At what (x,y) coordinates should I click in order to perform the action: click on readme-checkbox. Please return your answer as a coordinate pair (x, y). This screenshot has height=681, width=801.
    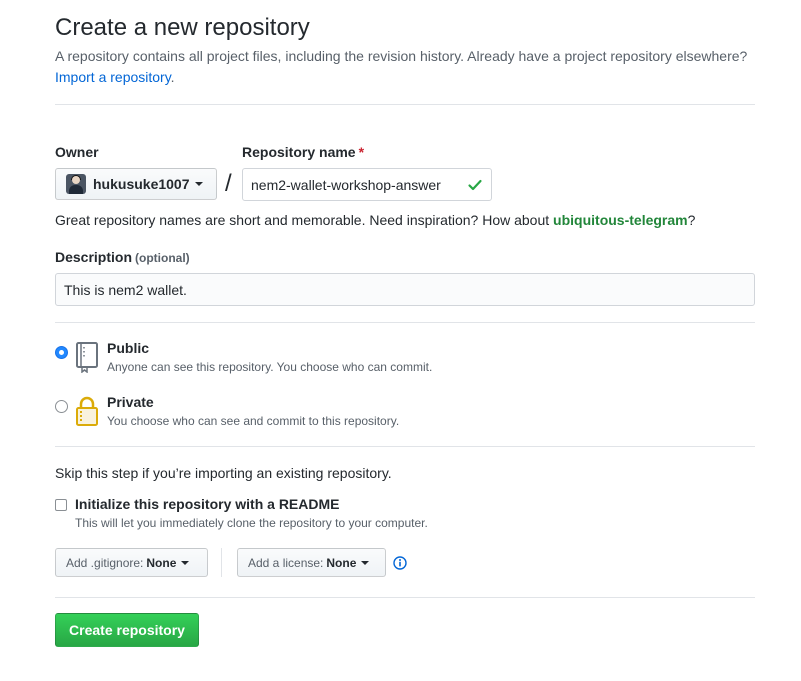
    Looking at the image, I should click on (61, 505).